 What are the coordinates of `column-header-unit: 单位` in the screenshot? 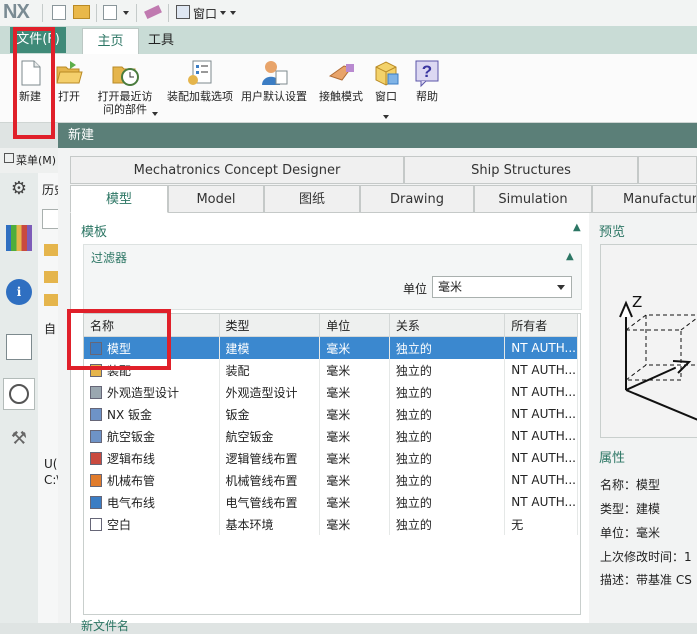 It's located at (354, 325).